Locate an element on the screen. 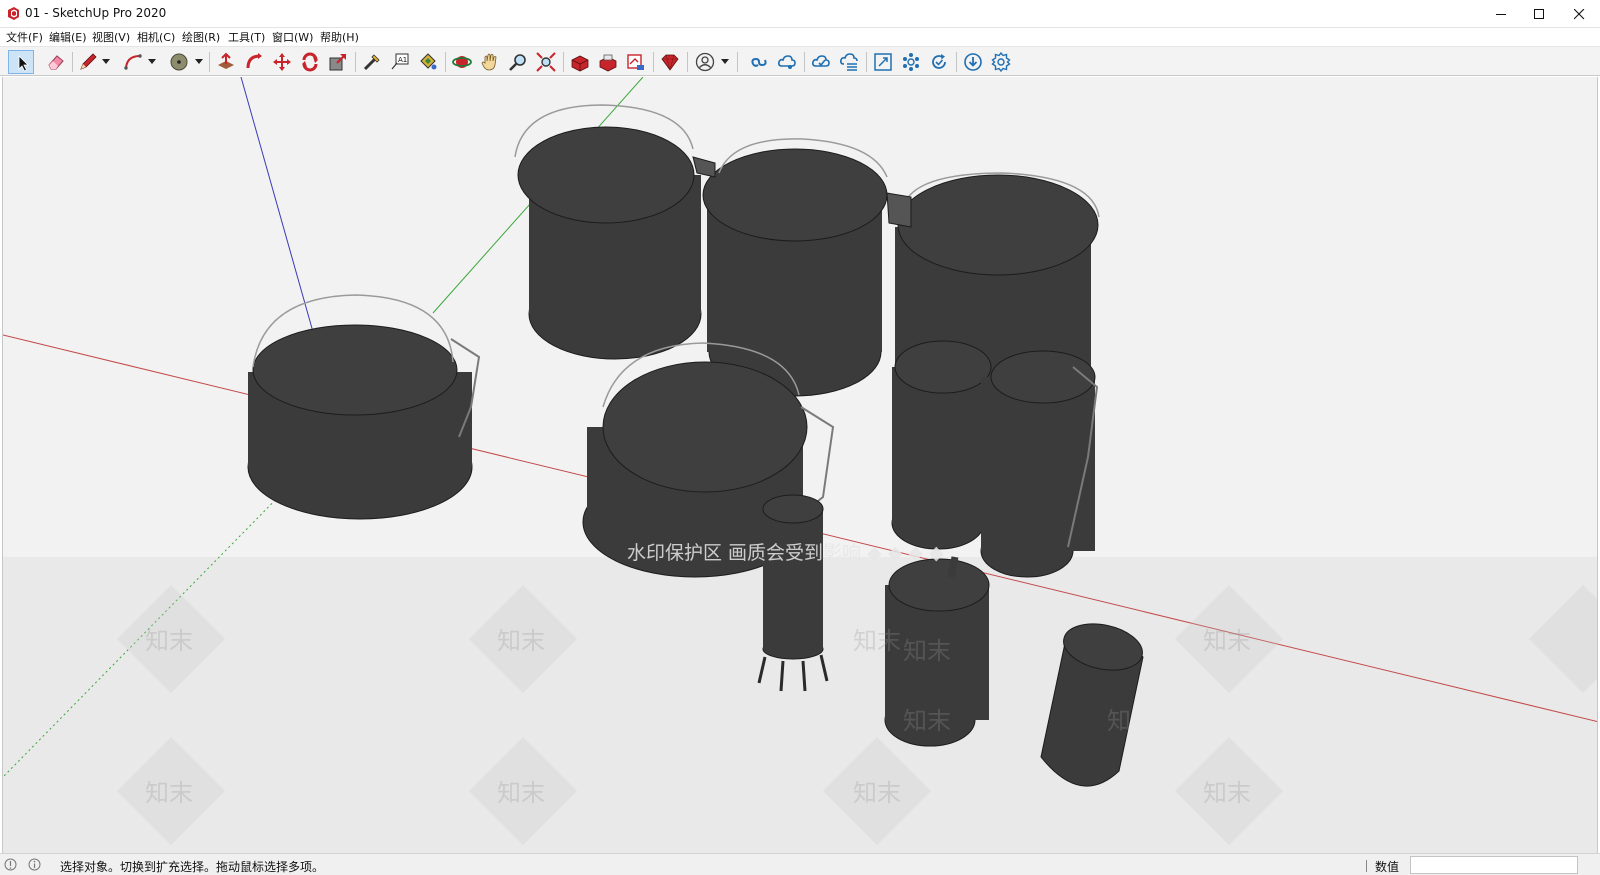  download-icon is located at coordinates (973, 62).